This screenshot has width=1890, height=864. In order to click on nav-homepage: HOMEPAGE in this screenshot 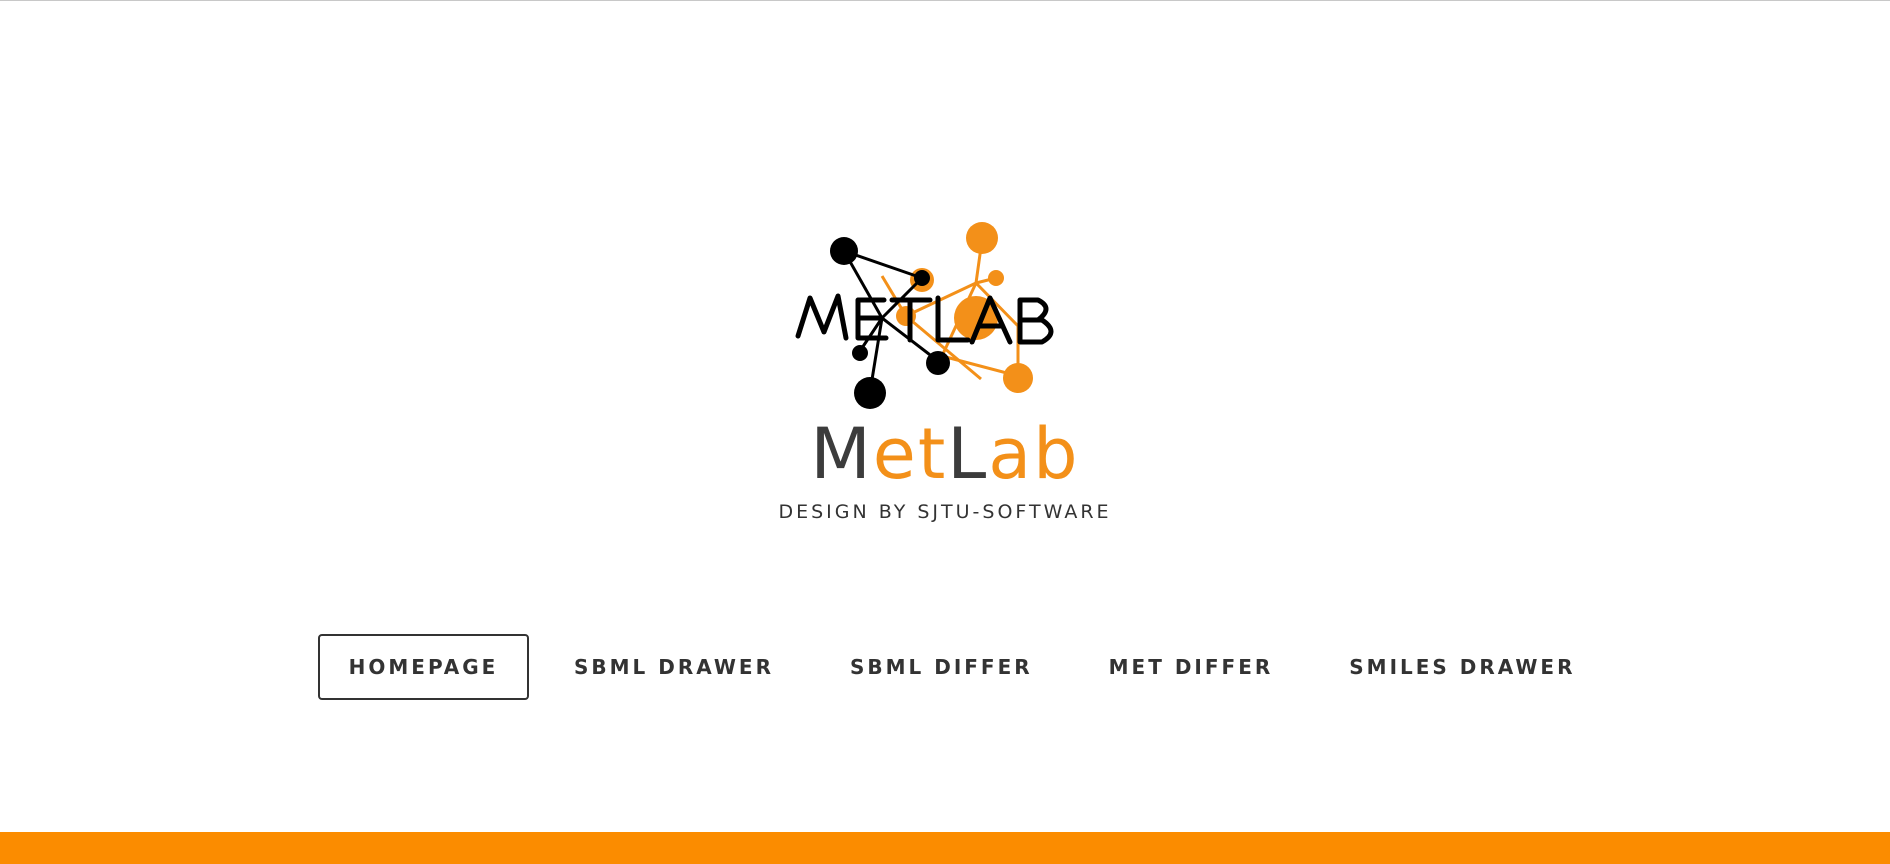, I will do `click(423, 667)`.